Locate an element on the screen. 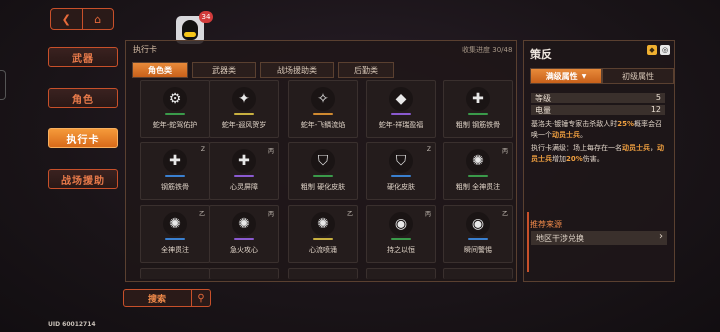 The height and width of the screenshot is (332, 720). side-handle is located at coordinates (3, 85).